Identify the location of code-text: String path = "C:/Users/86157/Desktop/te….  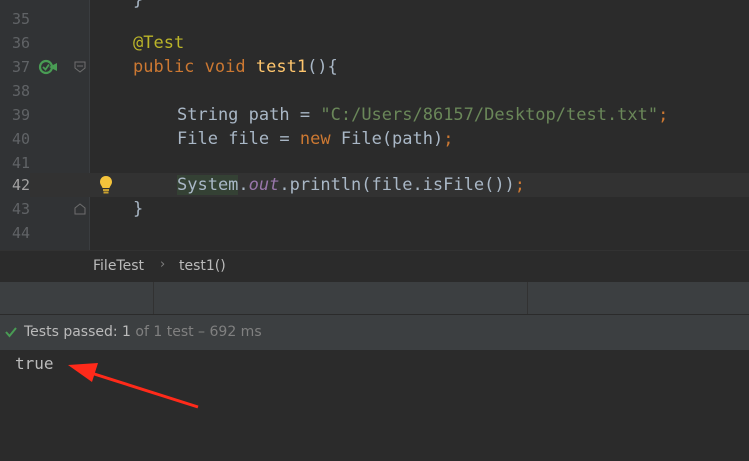
(422, 115).